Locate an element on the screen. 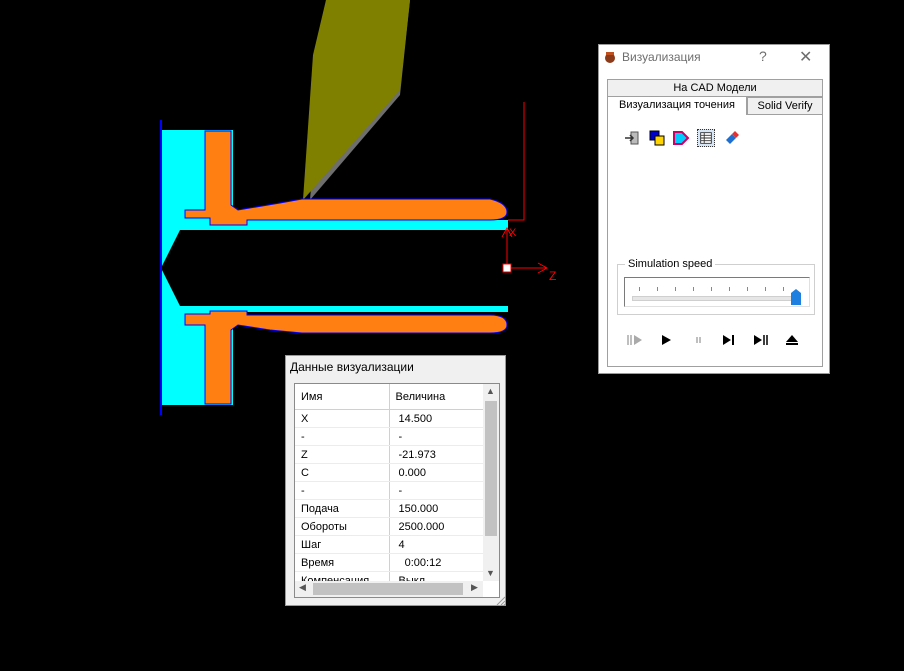  close-button: ✕ is located at coordinates (805, 57).